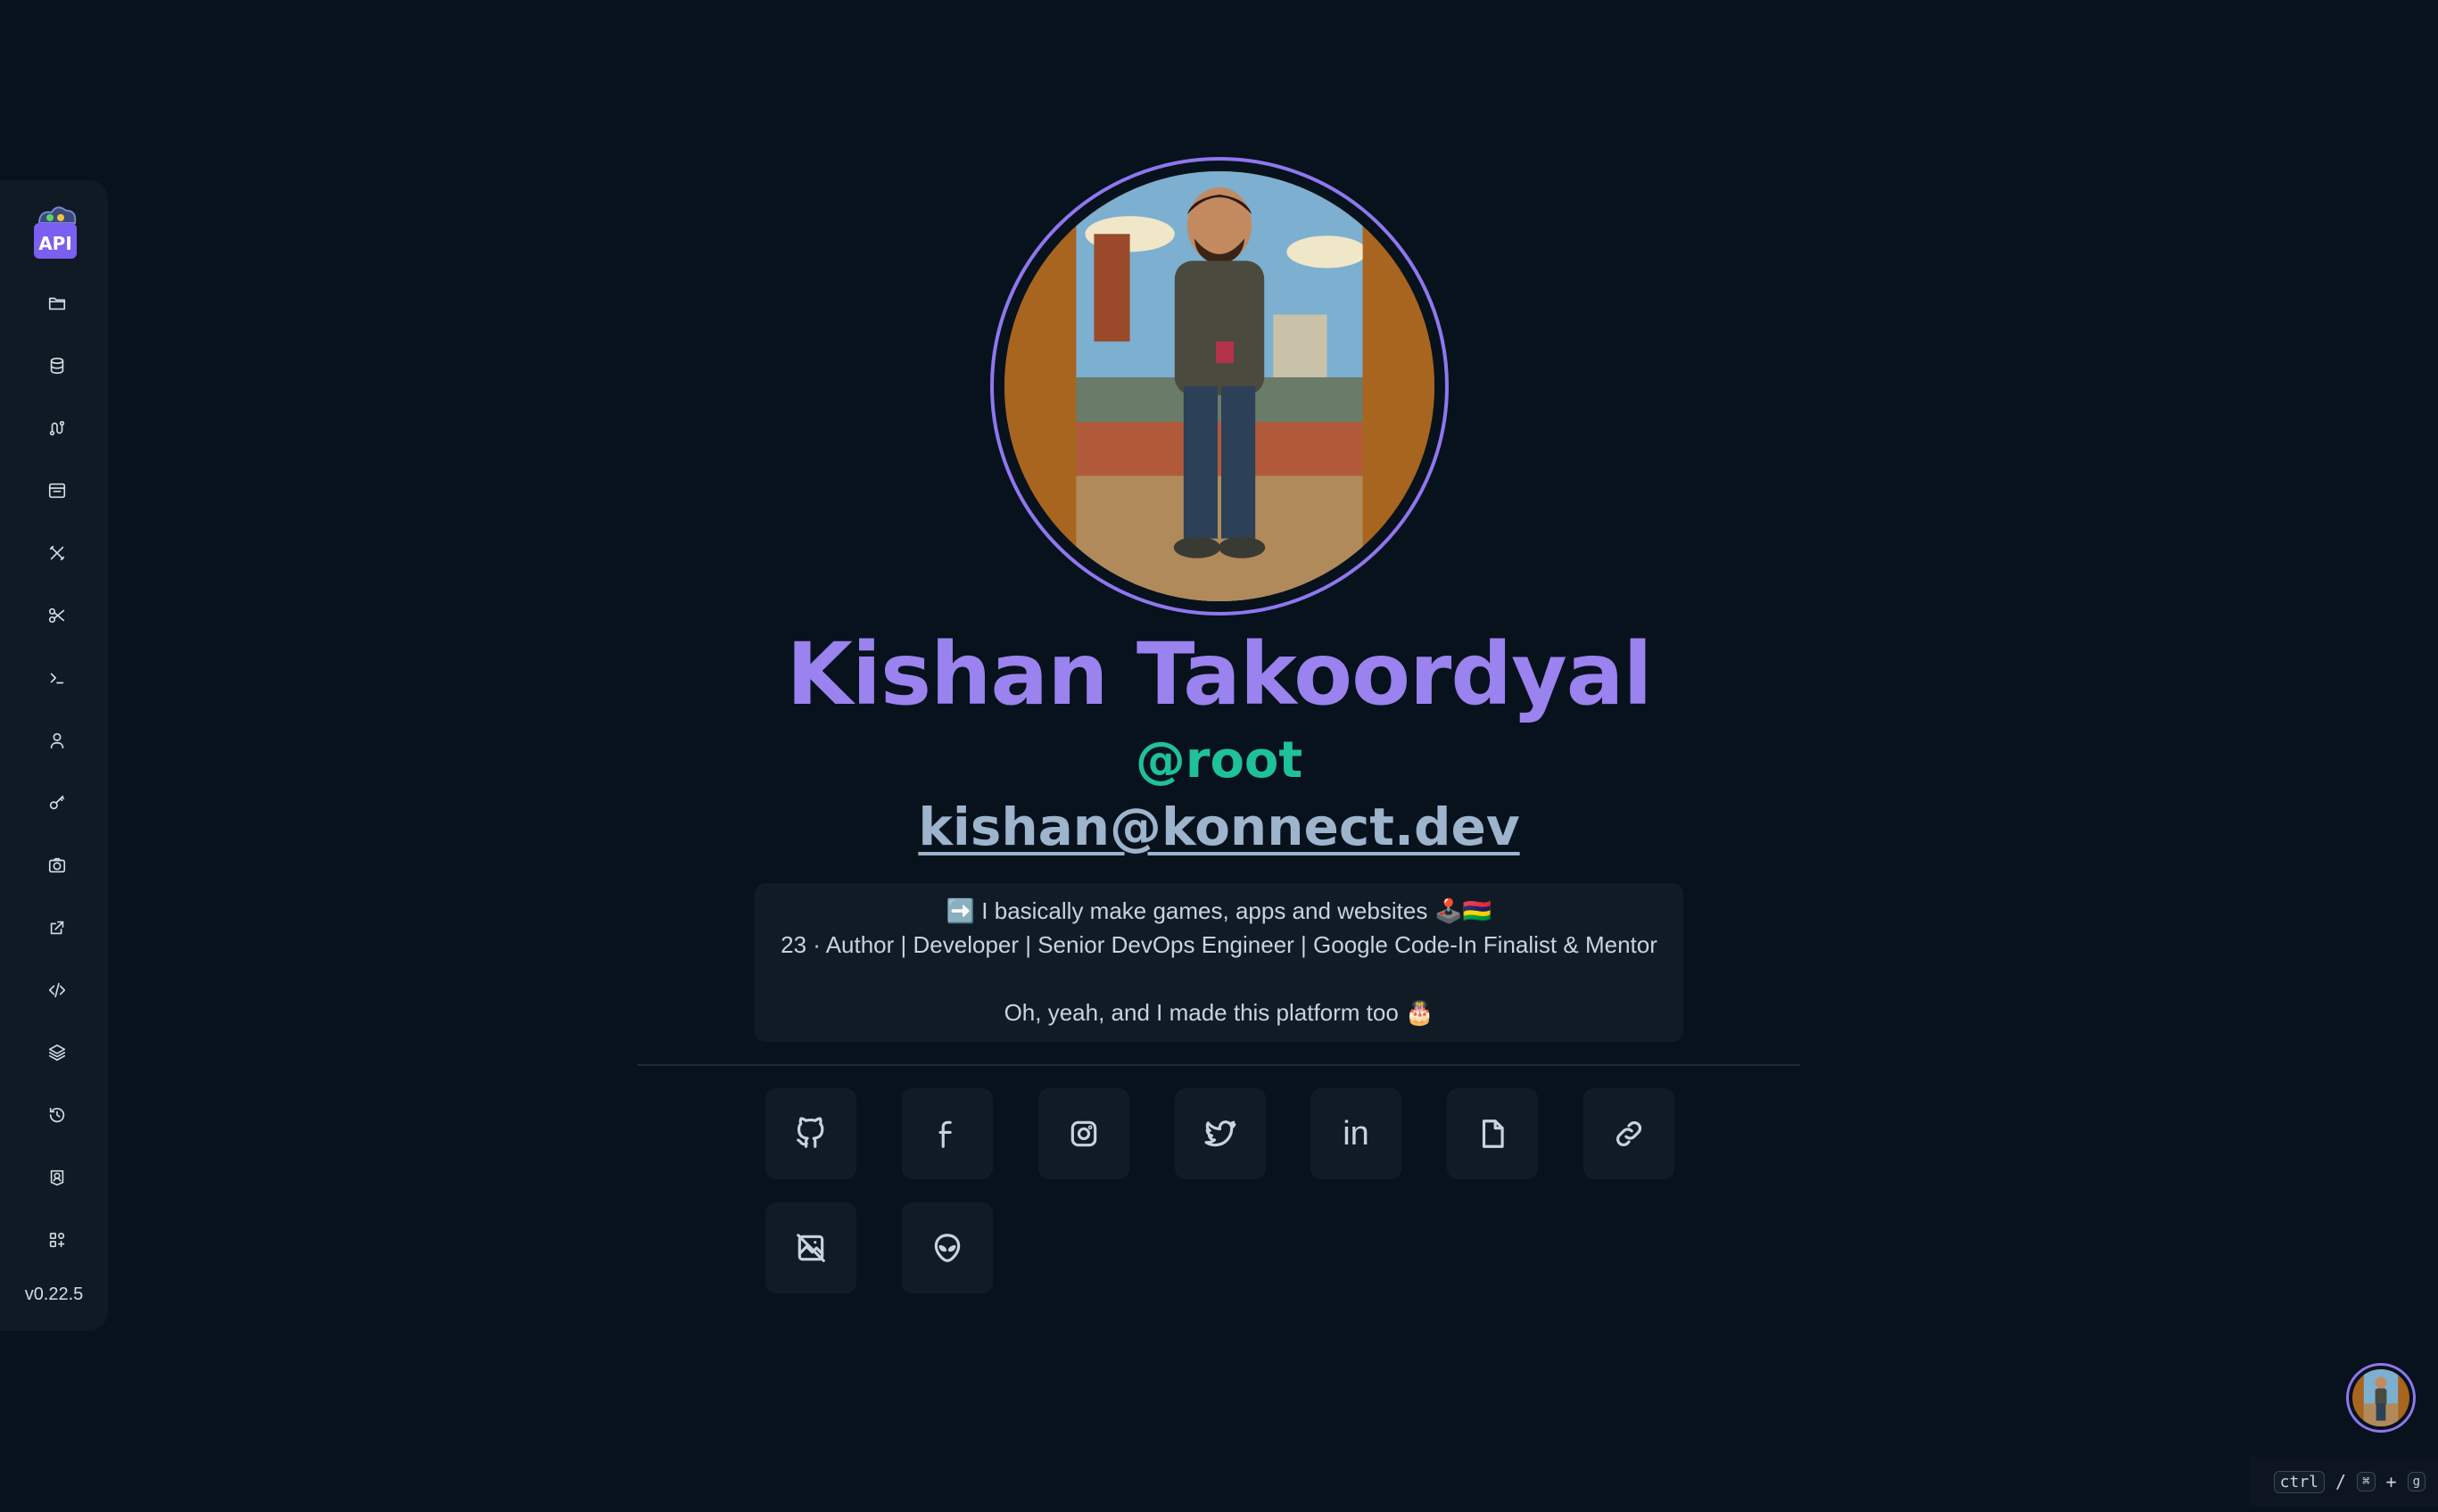 The width and height of the screenshot is (2438, 1512). I want to click on alien-link, so click(948, 1247).